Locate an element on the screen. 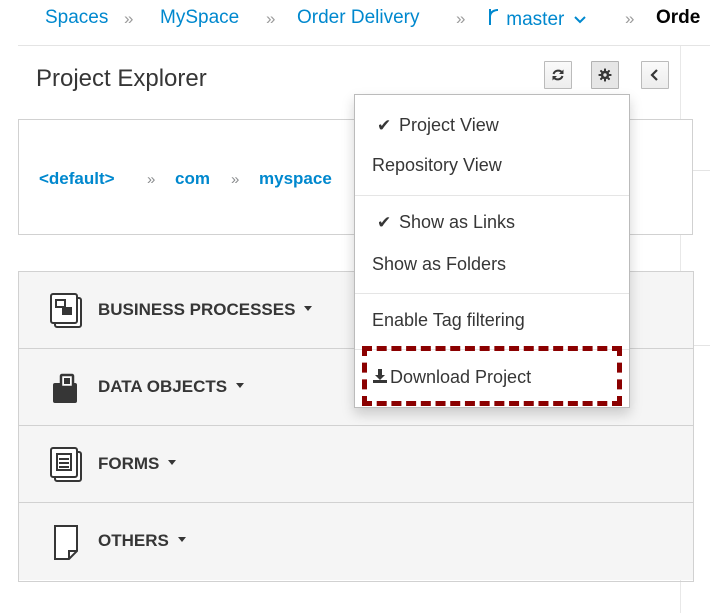 Image resolution: width=710 pixels, height=613 pixels. chevron-down-icon is located at coordinates (579, 20).